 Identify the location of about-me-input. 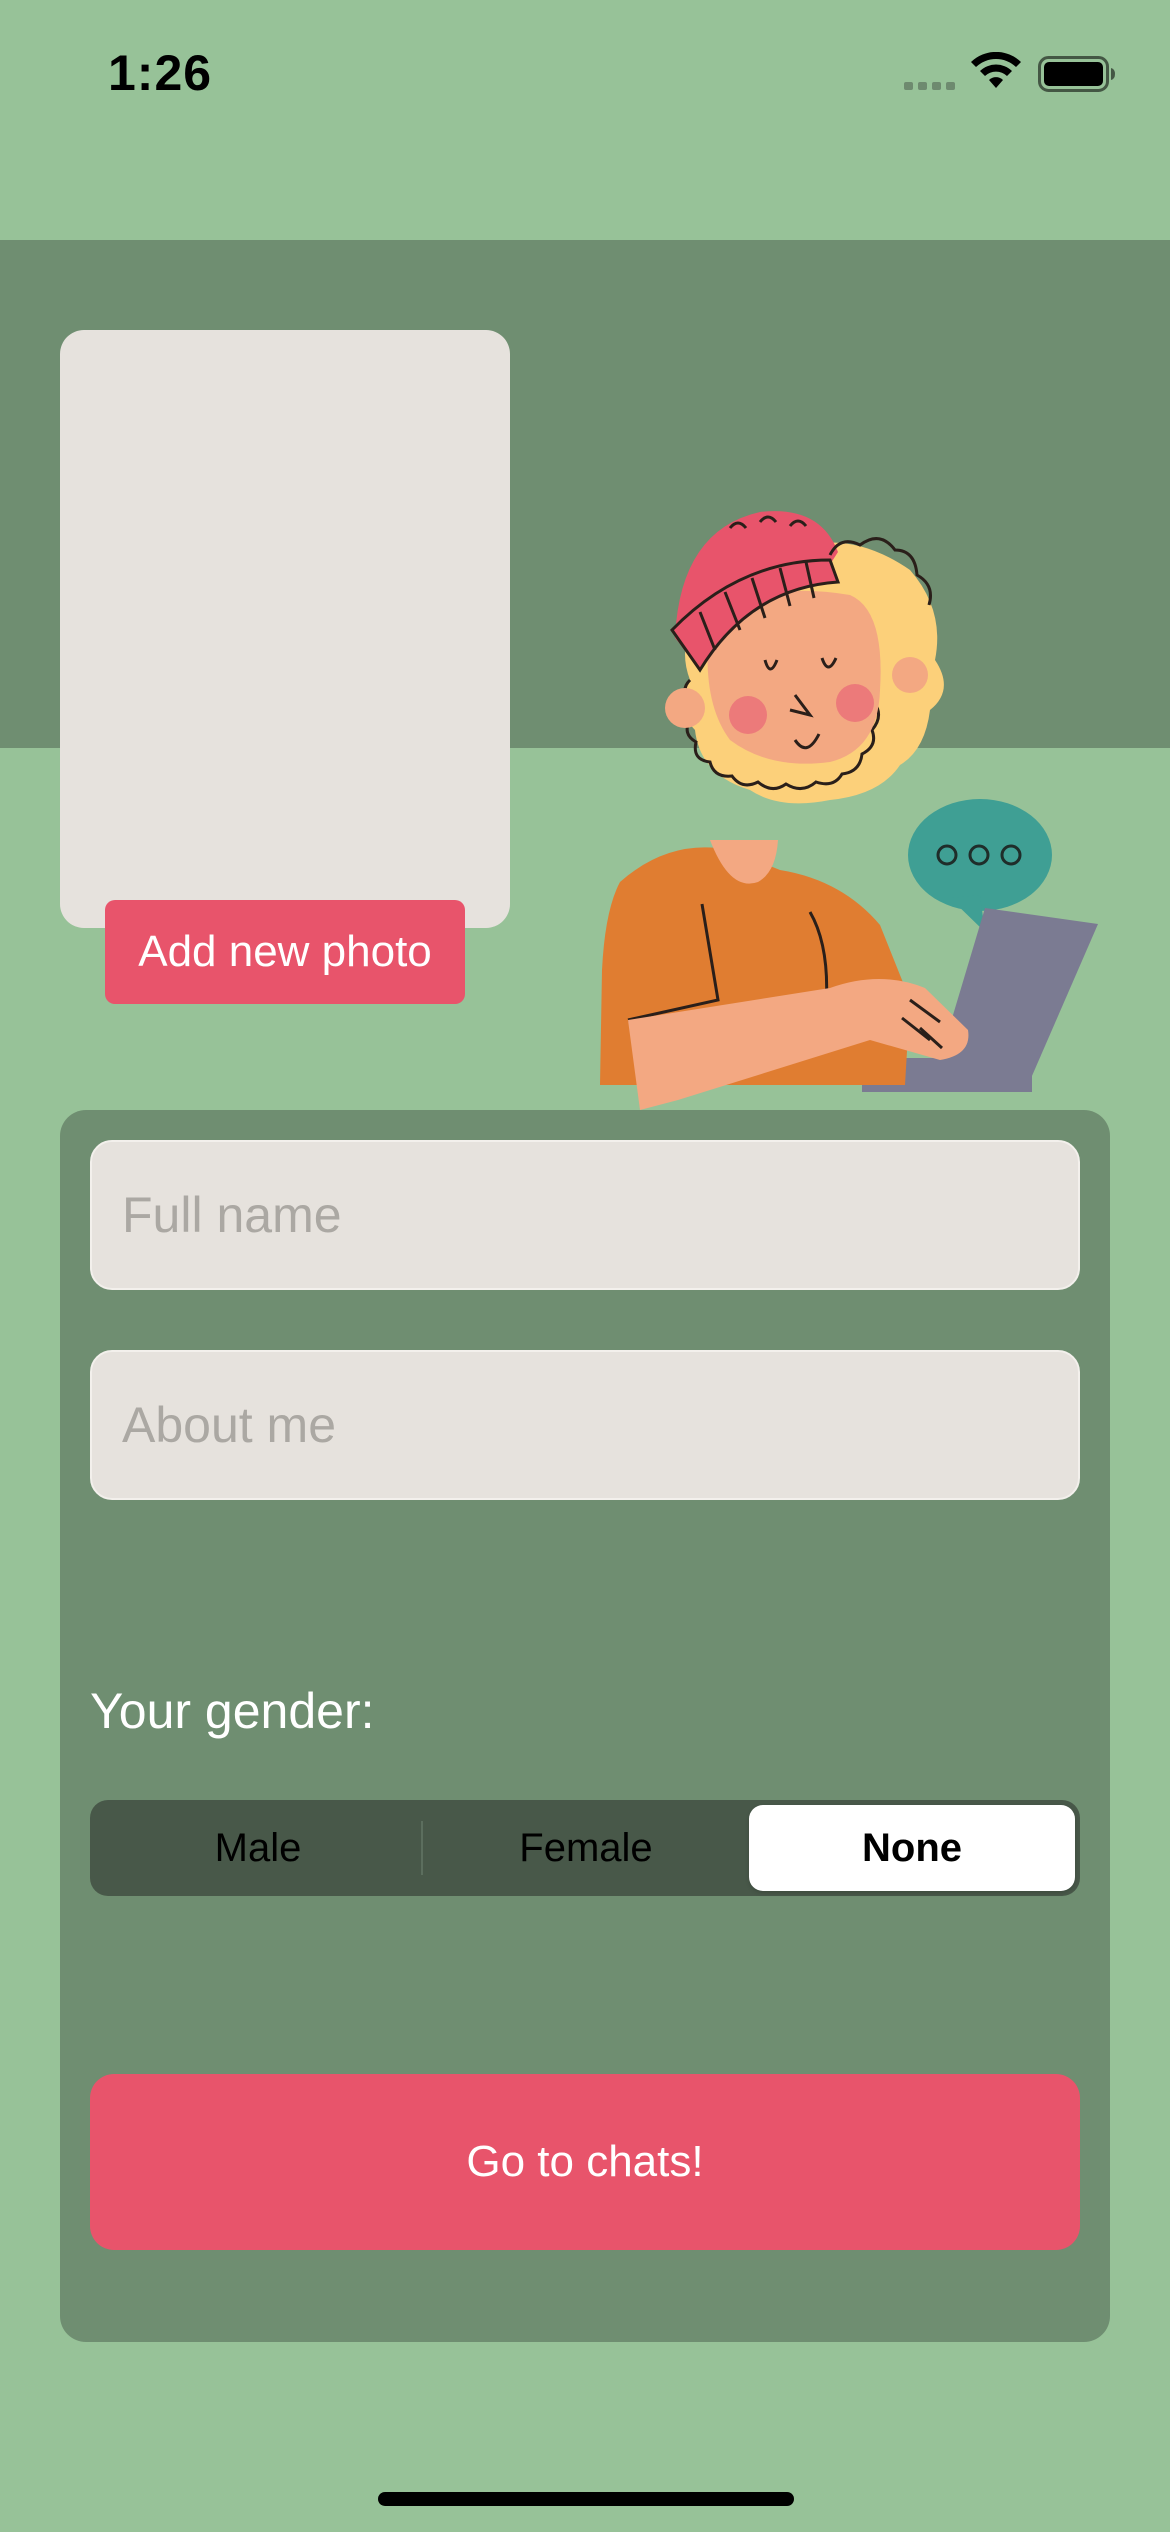
(585, 1425).